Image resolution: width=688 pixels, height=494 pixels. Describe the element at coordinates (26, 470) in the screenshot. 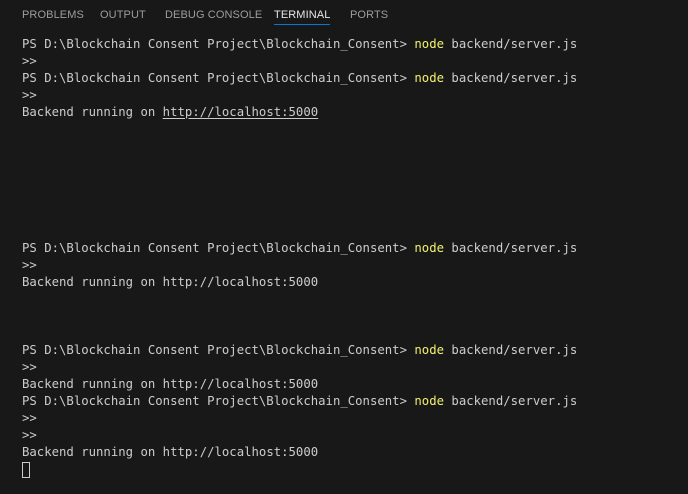

I see `terminal-cursor` at that location.